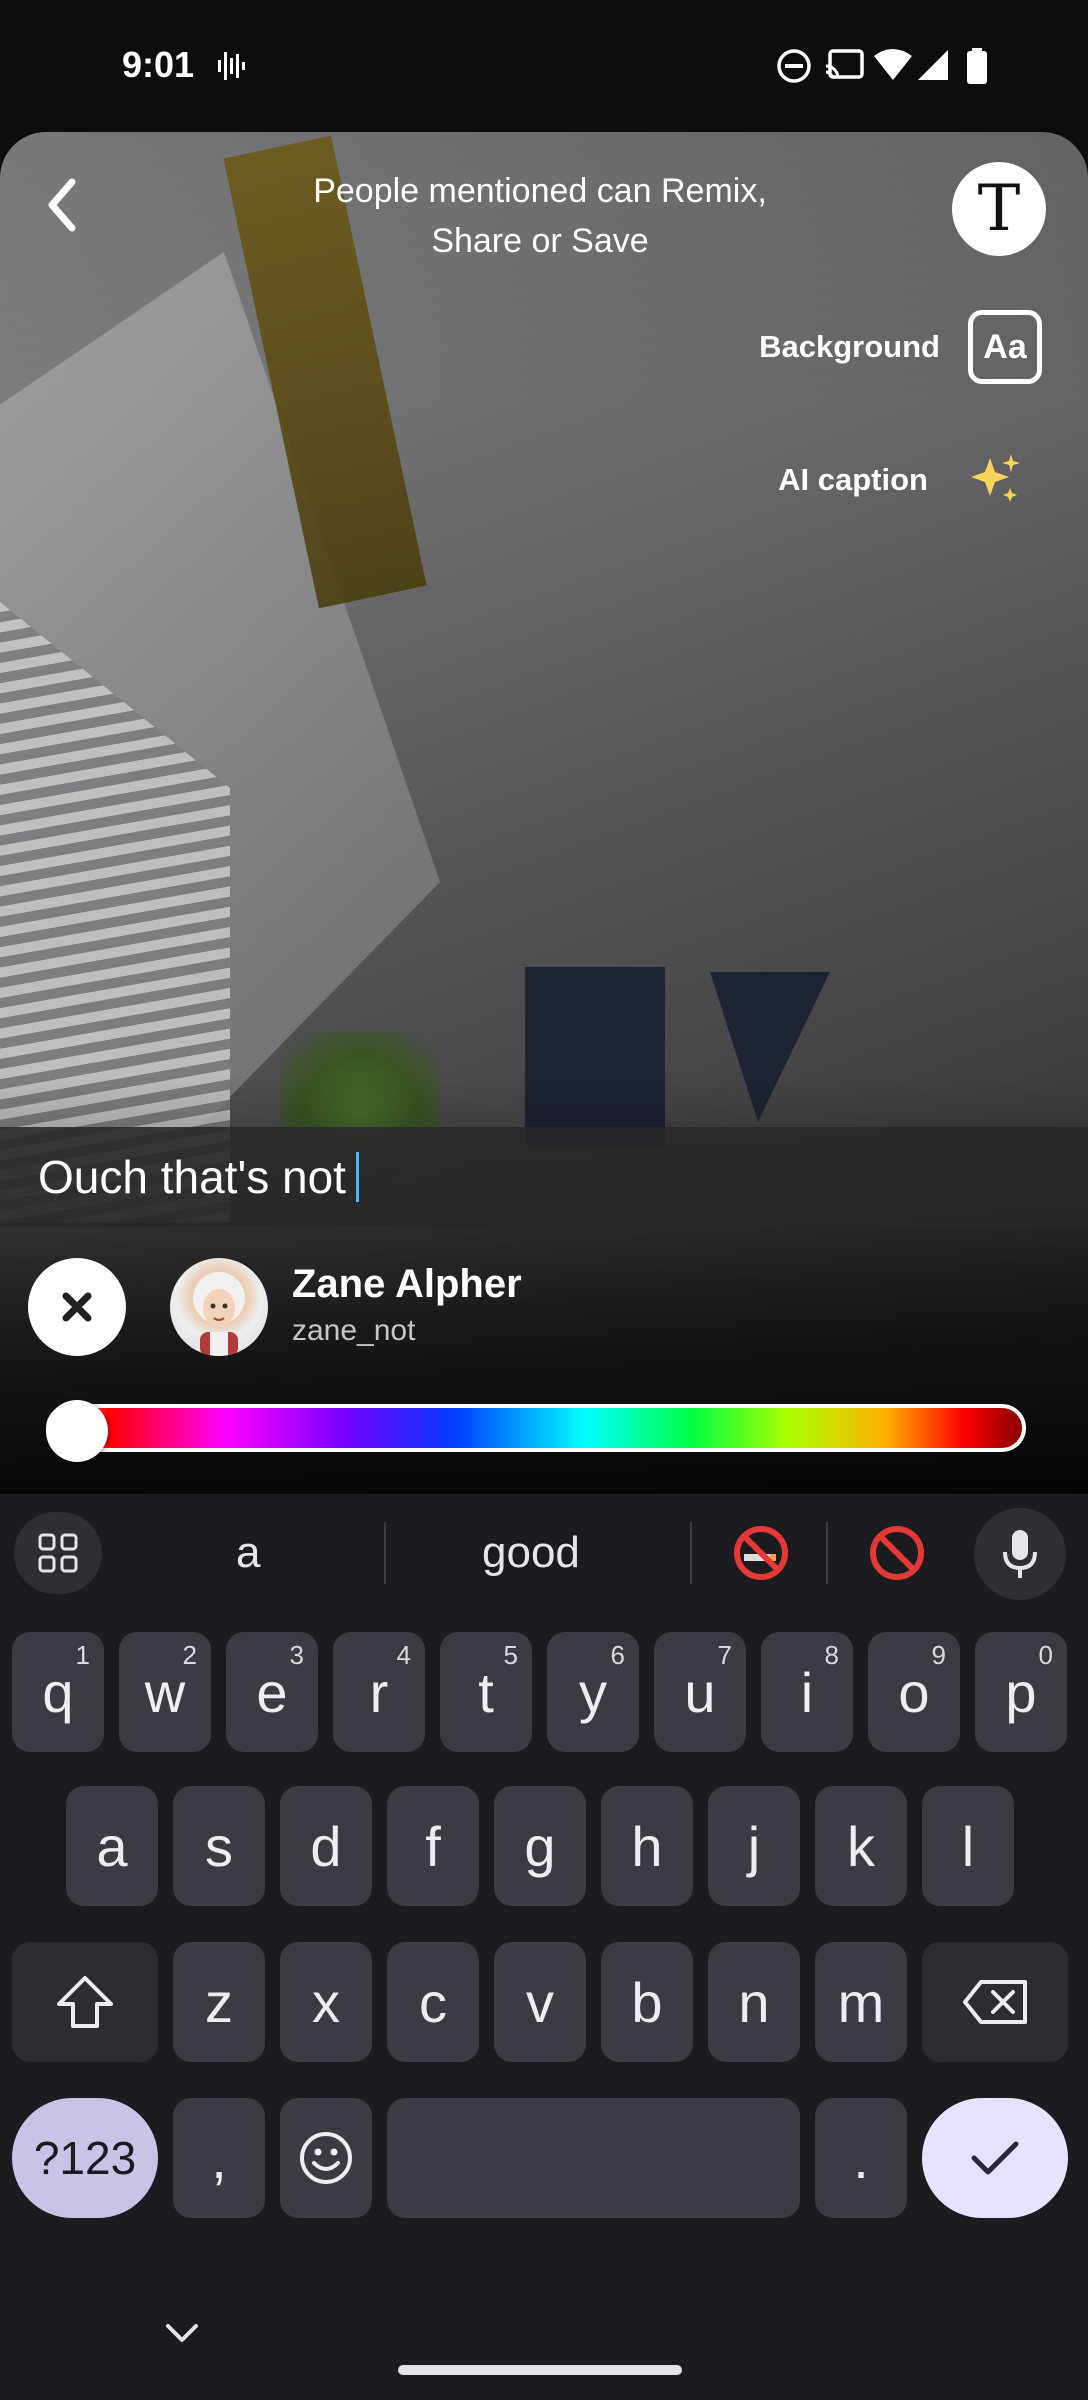 The width and height of the screenshot is (1088, 2400). What do you see at coordinates (593, 1692) in the screenshot?
I see `key-y: y6` at bounding box center [593, 1692].